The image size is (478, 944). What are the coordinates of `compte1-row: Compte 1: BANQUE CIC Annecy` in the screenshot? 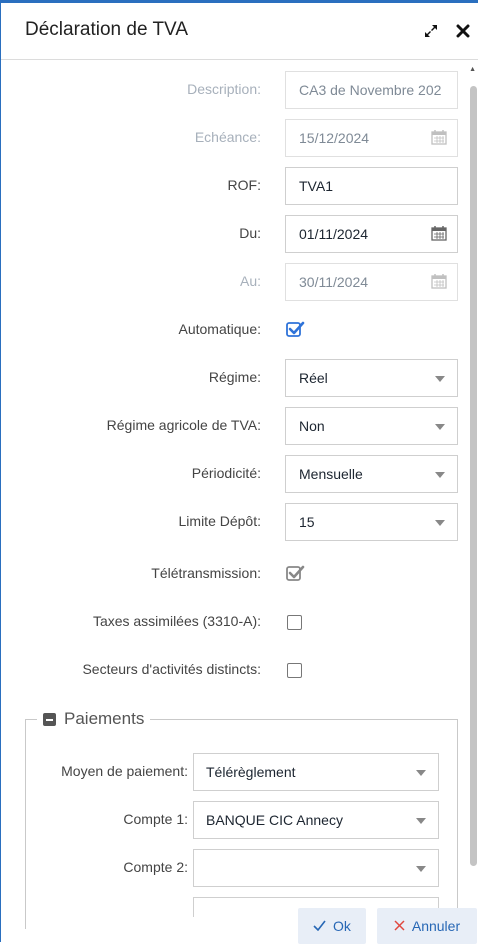 It's located at (231, 820).